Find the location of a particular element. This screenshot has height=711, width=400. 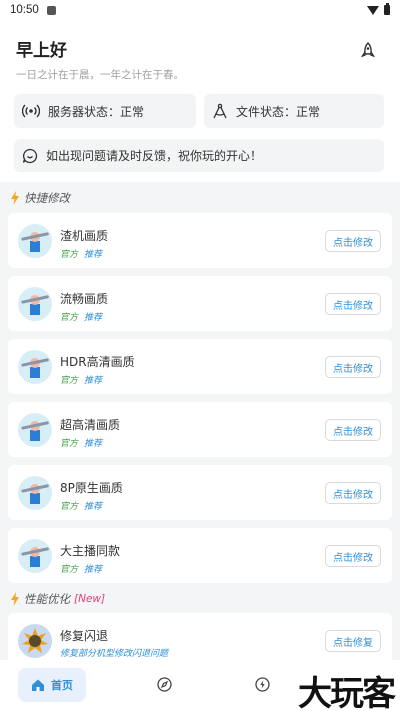

tab-home: 首页 is located at coordinates (52, 685).